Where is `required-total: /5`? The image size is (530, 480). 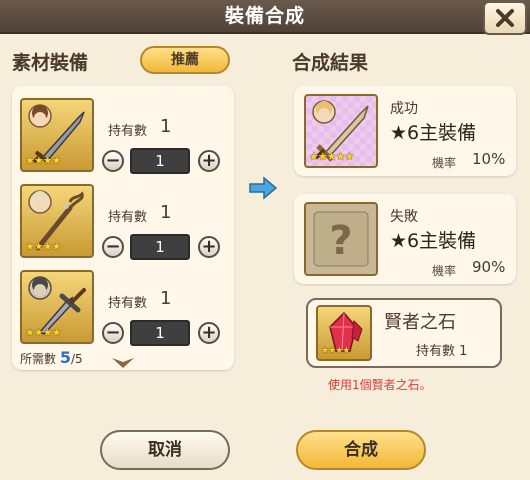 required-total: /5 is located at coordinates (76, 359).